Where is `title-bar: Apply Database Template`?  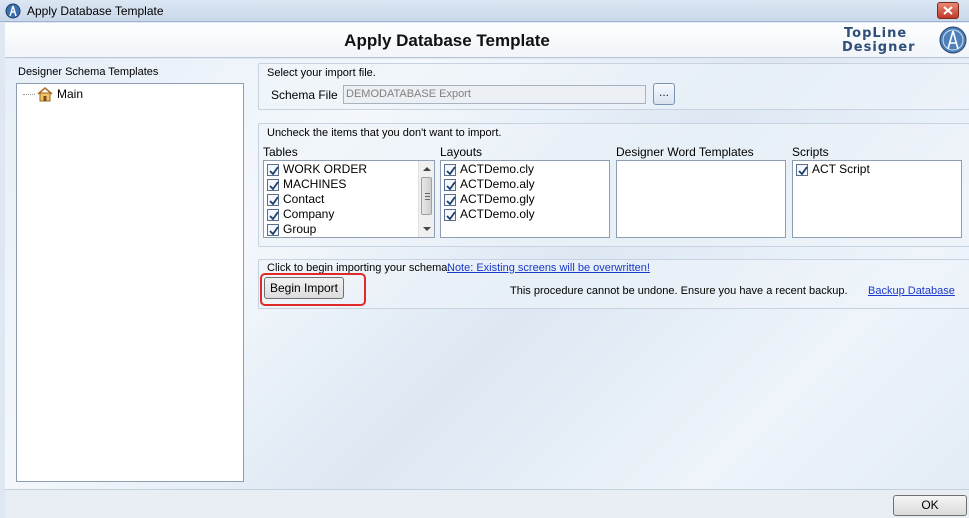
title-bar: Apply Database Template is located at coordinates (484, 11).